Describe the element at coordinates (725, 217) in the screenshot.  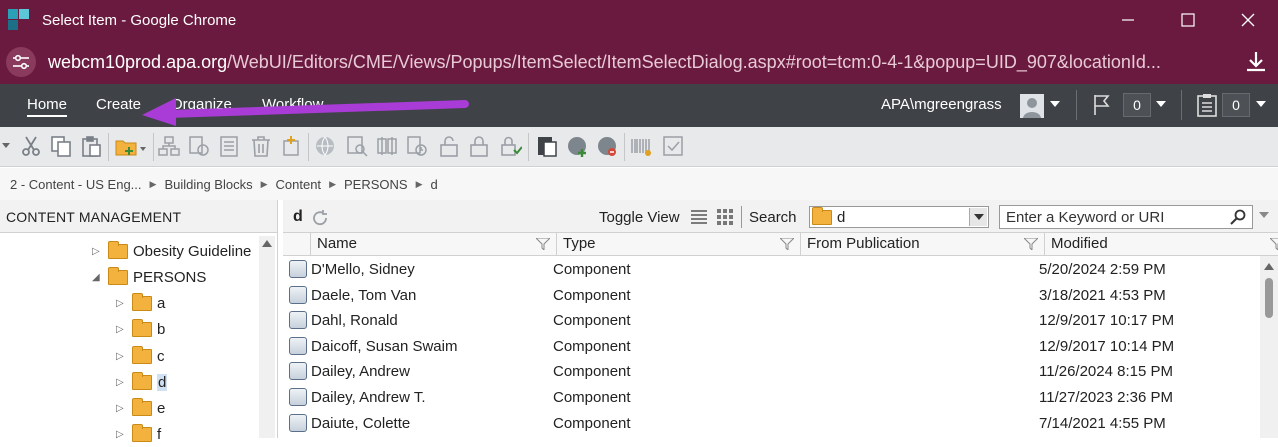
I see `grid-view-icon` at that location.